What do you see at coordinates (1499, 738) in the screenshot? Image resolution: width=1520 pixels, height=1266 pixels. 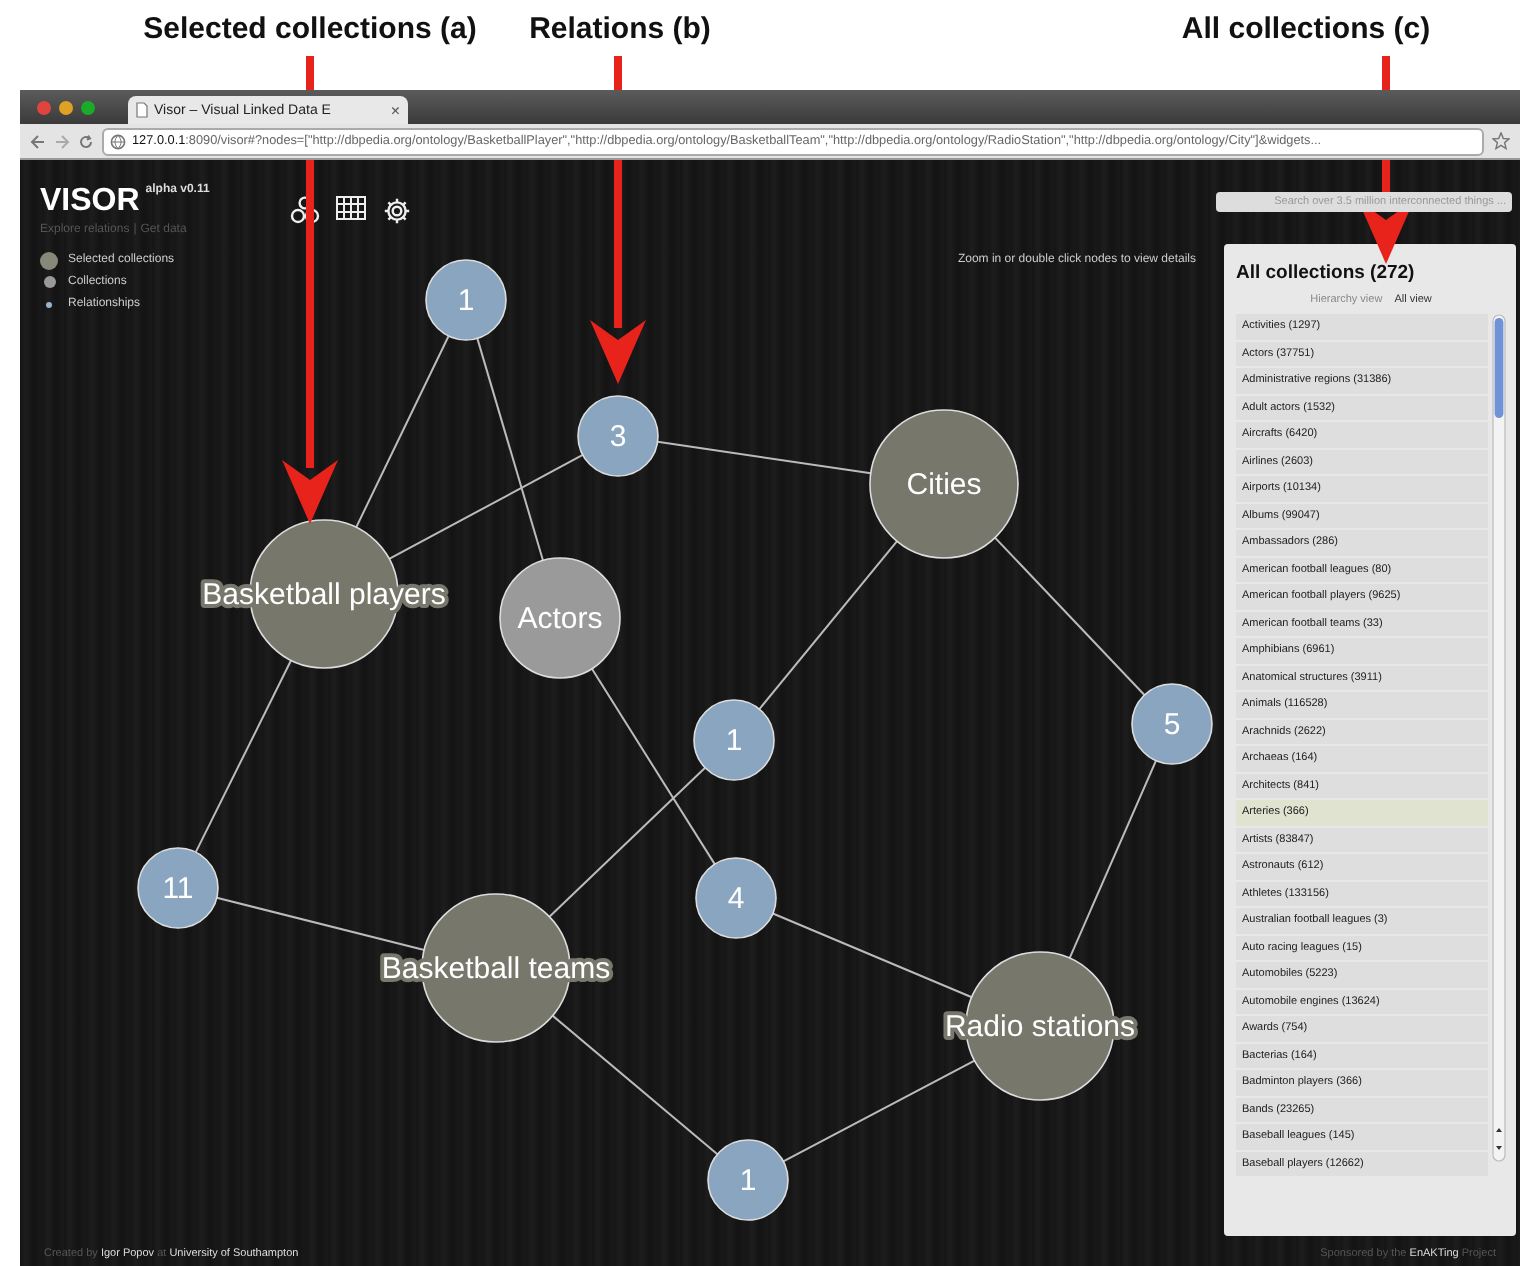 I see `scrollbar-icon` at bounding box center [1499, 738].